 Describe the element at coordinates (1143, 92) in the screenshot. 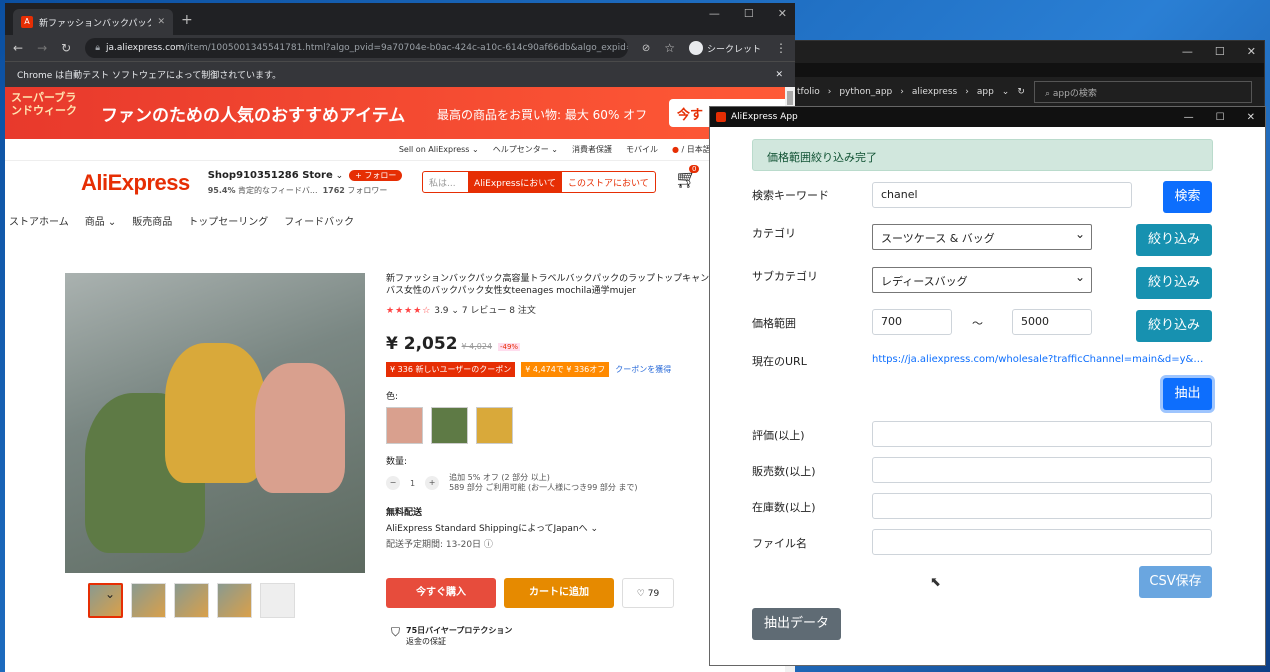

I see `explorer-search-input: ⌕ appの検索` at that location.